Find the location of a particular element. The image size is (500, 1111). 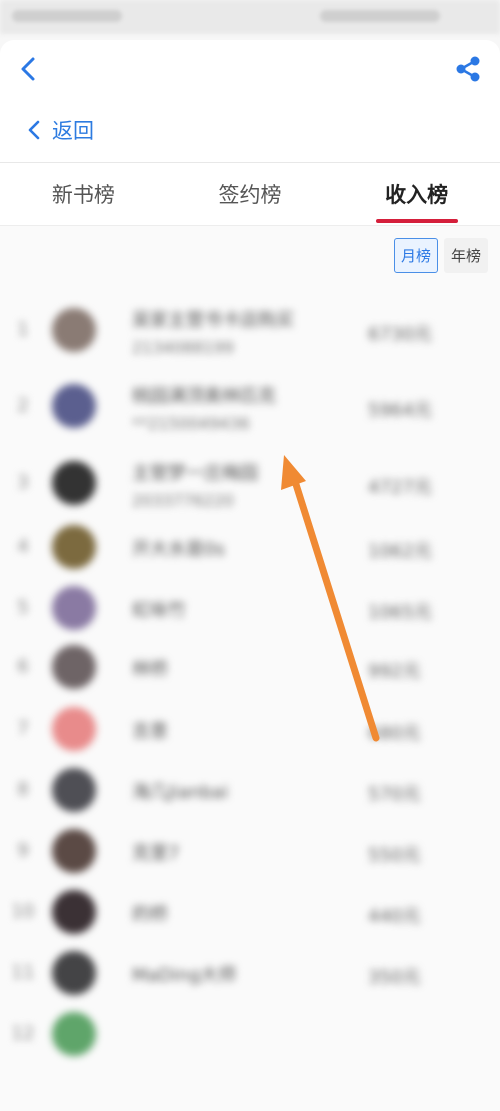

rank-number: 10 is located at coordinates (23, 911).